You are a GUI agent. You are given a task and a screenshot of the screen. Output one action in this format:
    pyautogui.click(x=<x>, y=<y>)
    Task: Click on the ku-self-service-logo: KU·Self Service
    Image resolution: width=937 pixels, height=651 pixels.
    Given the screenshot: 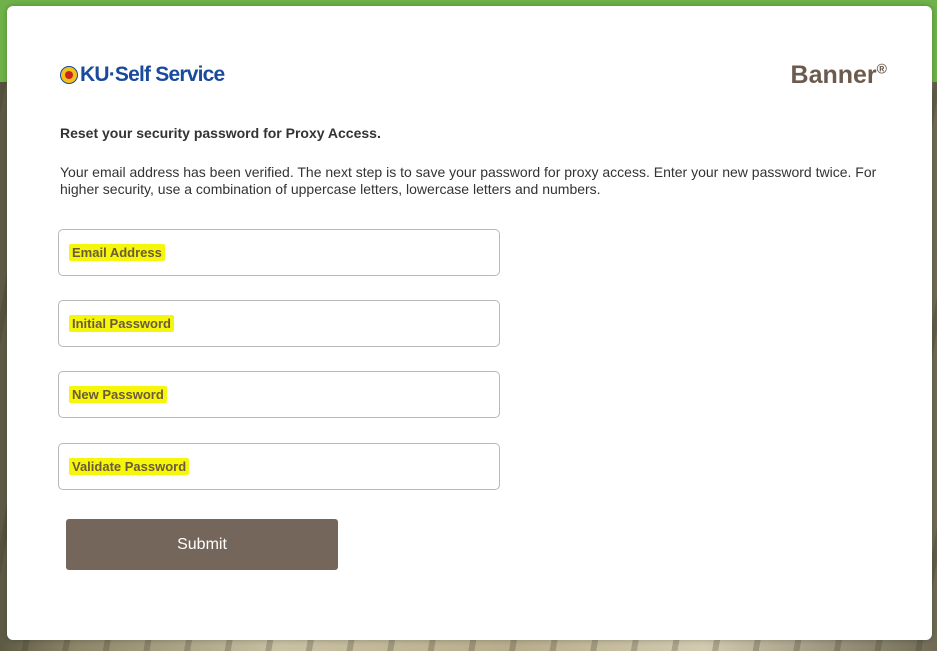 What is the action you would take?
    pyautogui.click(x=142, y=75)
    